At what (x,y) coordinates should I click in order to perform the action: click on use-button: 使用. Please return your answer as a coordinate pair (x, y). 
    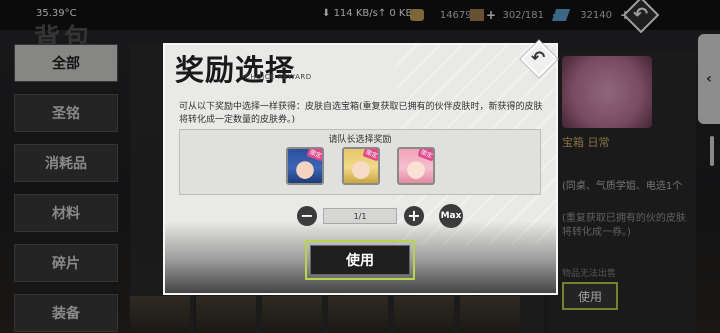
    Looking at the image, I should click on (360, 260).